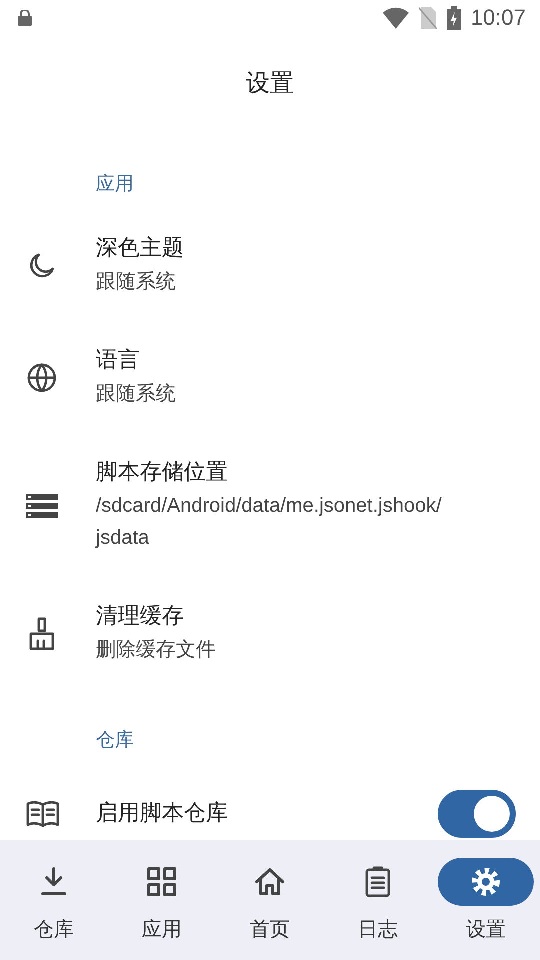 The width and height of the screenshot is (540, 960). What do you see at coordinates (25, 18) in the screenshot?
I see `lock-icon` at bounding box center [25, 18].